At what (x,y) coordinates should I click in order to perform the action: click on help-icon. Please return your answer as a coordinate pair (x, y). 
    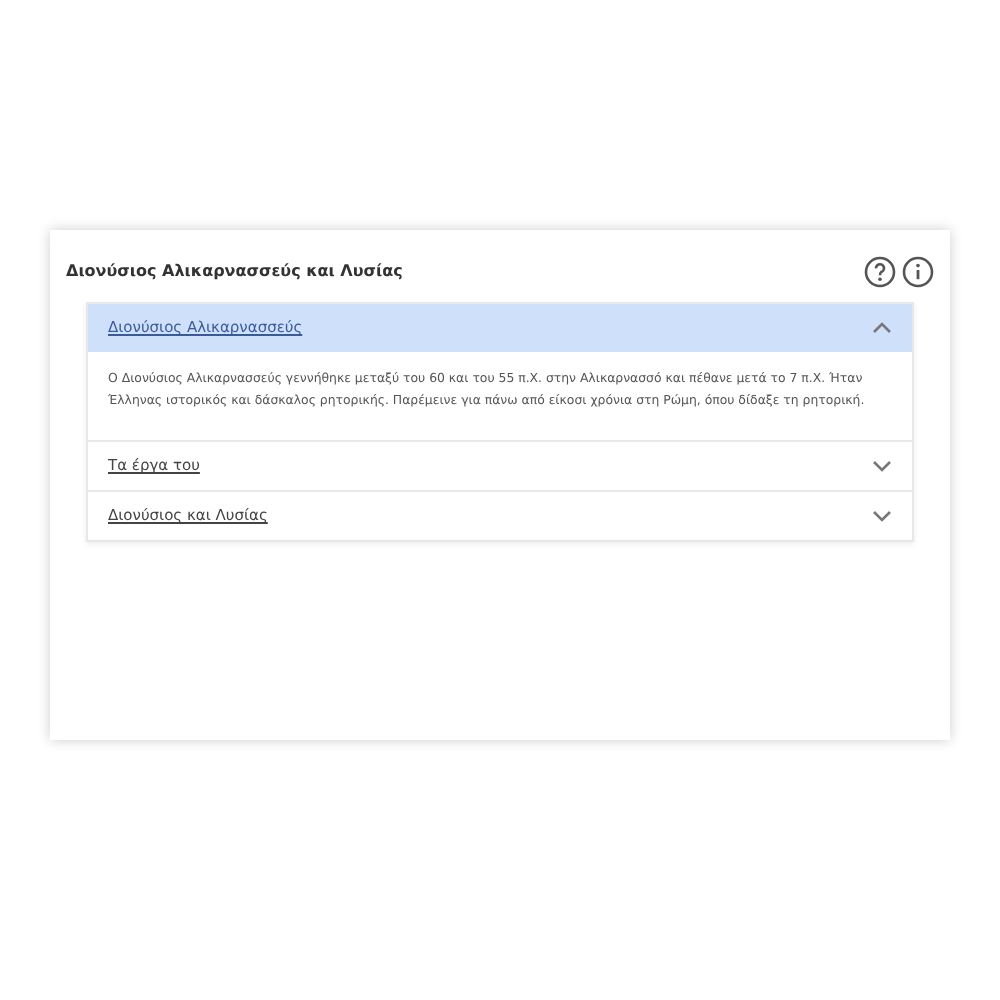
    Looking at the image, I should click on (880, 272).